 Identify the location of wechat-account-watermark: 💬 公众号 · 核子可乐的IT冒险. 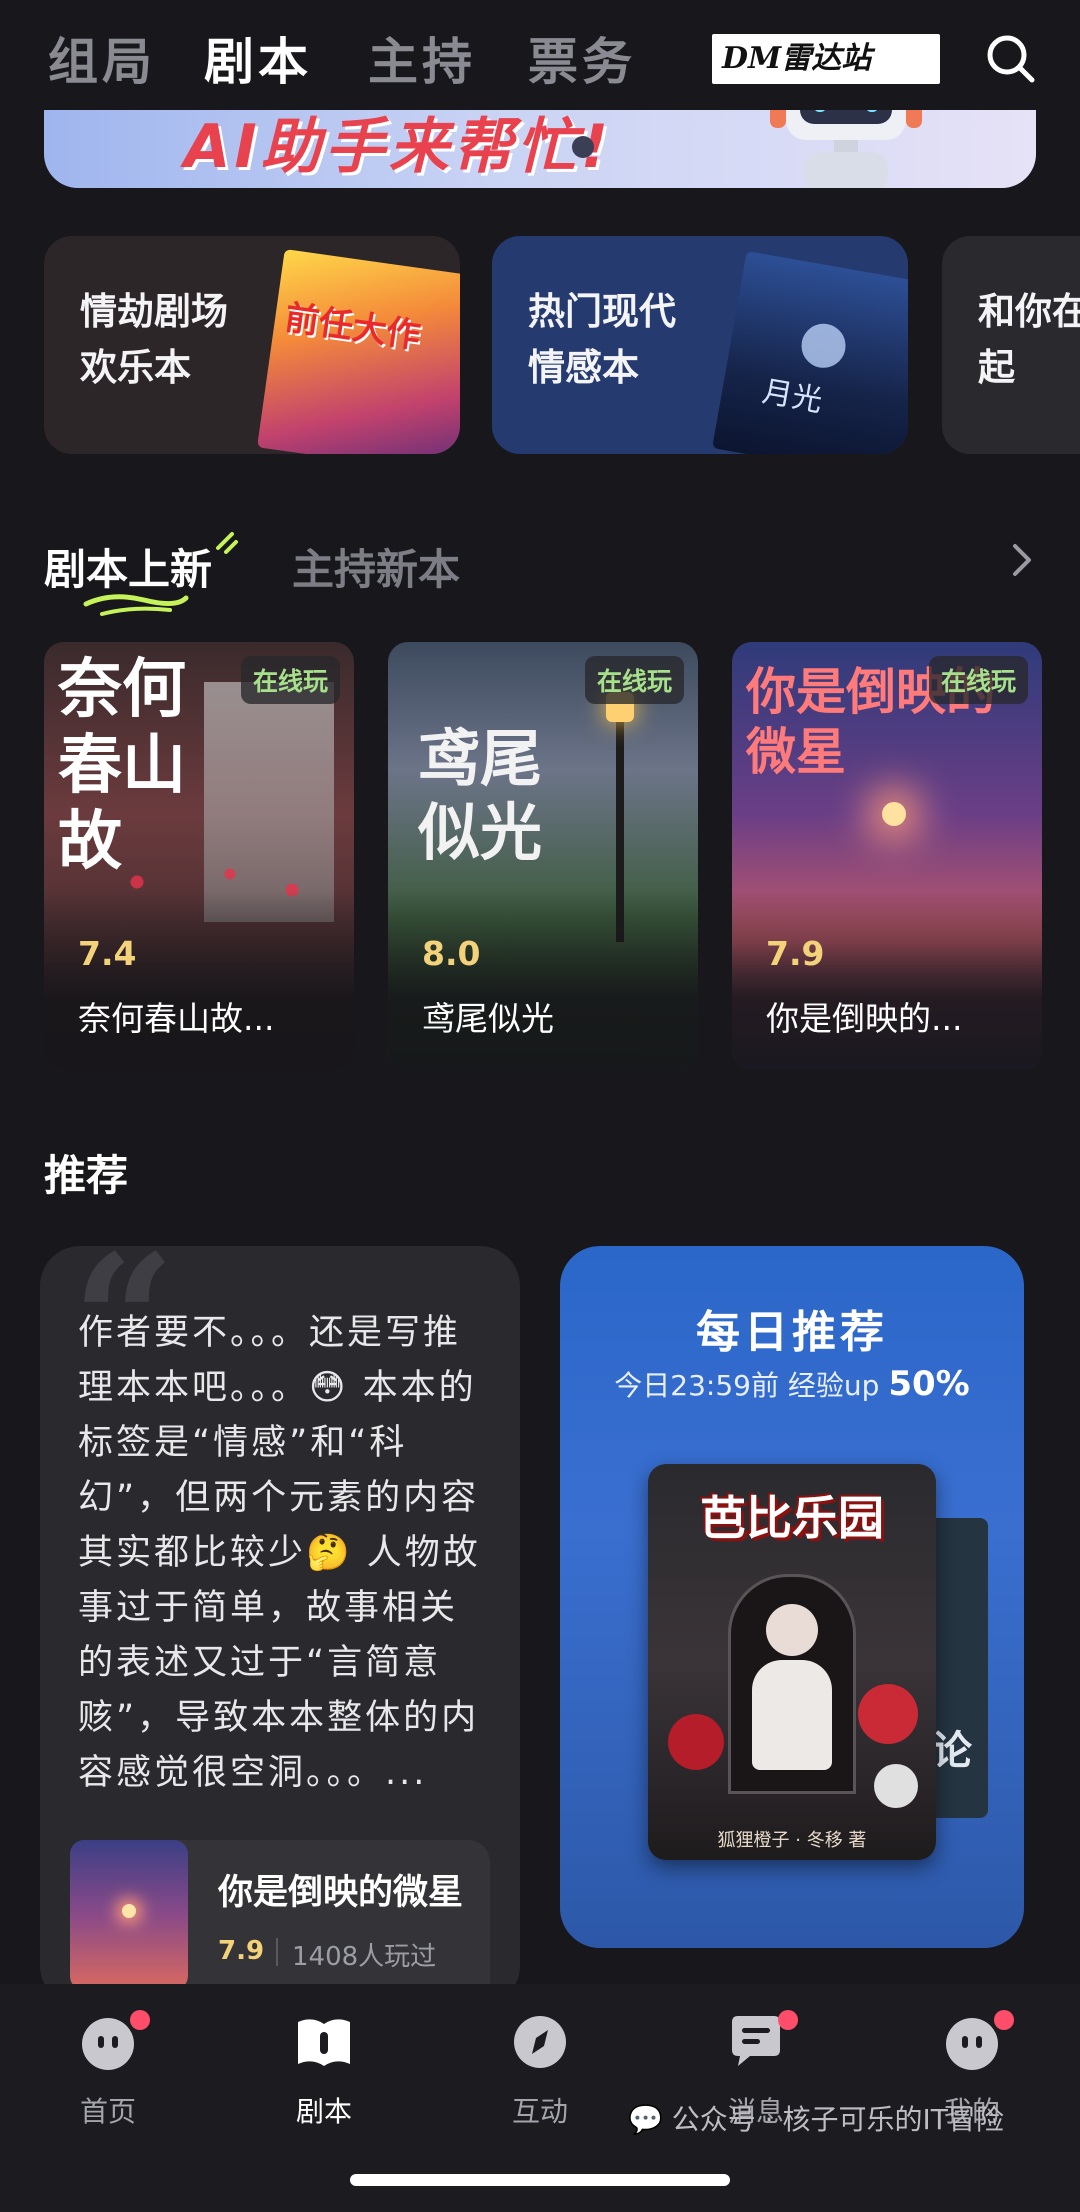
(816, 2119).